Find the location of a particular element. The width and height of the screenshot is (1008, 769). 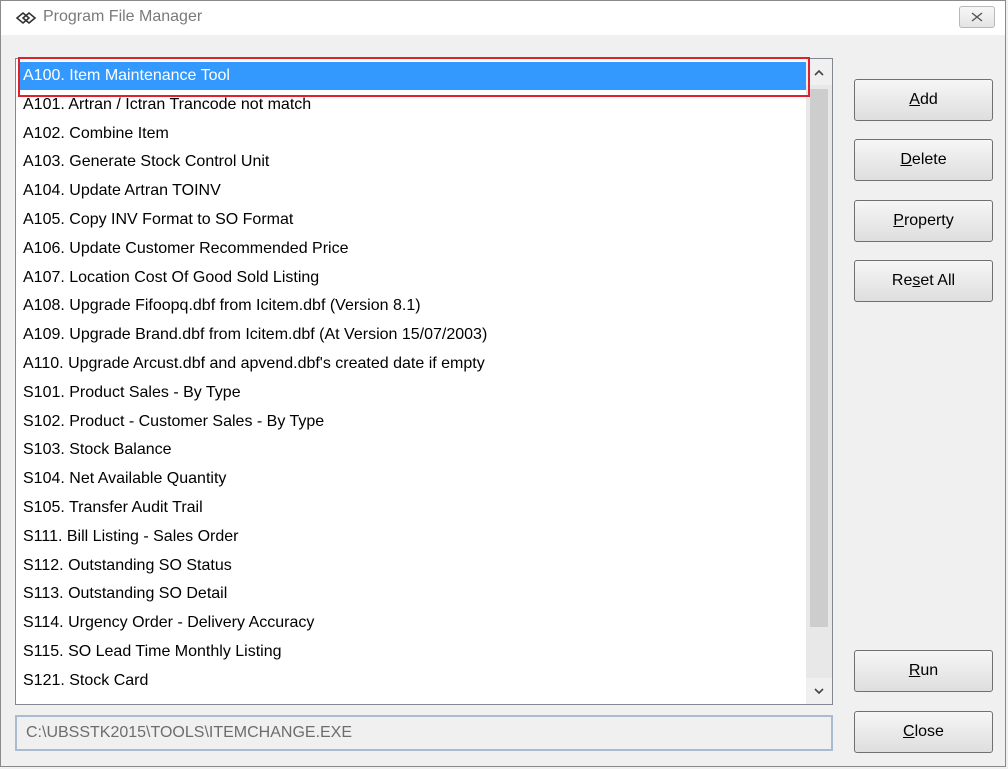

app-icon is located at coordinates (26, 18).